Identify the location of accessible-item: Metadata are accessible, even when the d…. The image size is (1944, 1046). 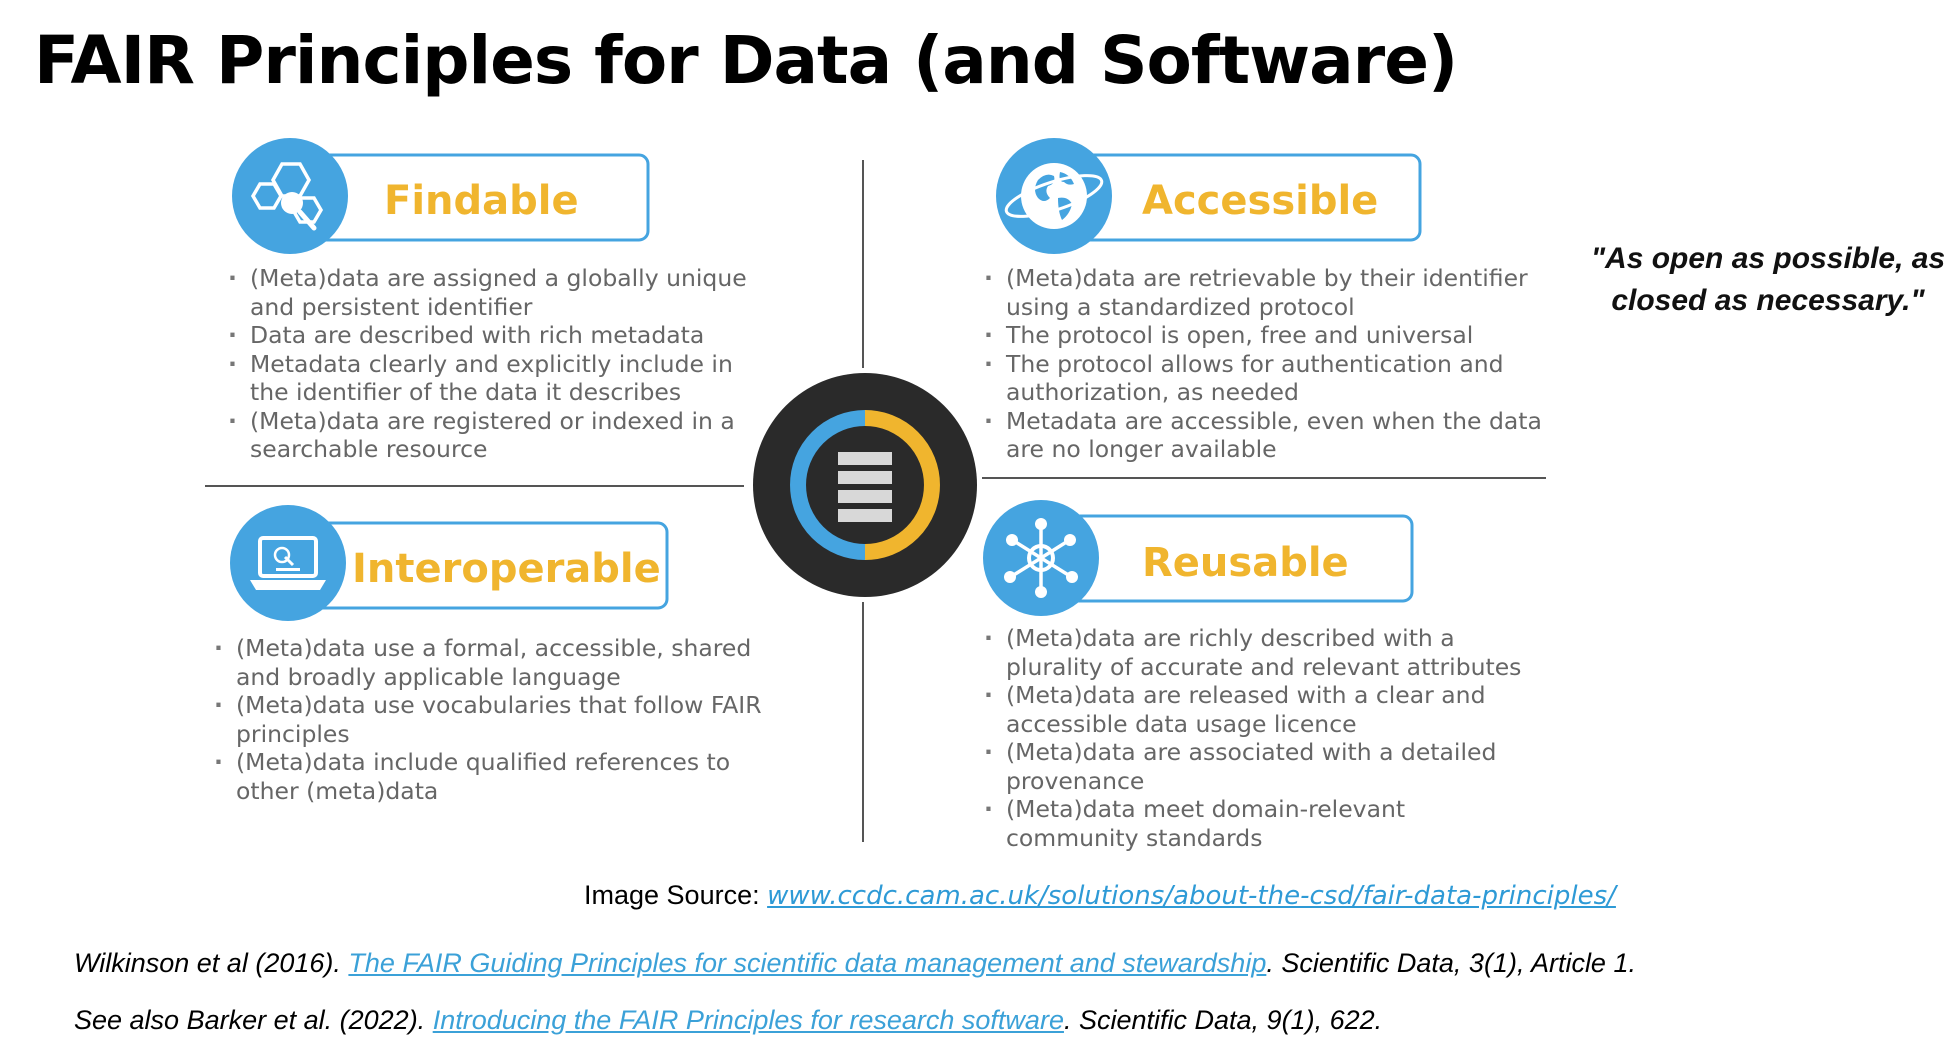
(1263, 435).